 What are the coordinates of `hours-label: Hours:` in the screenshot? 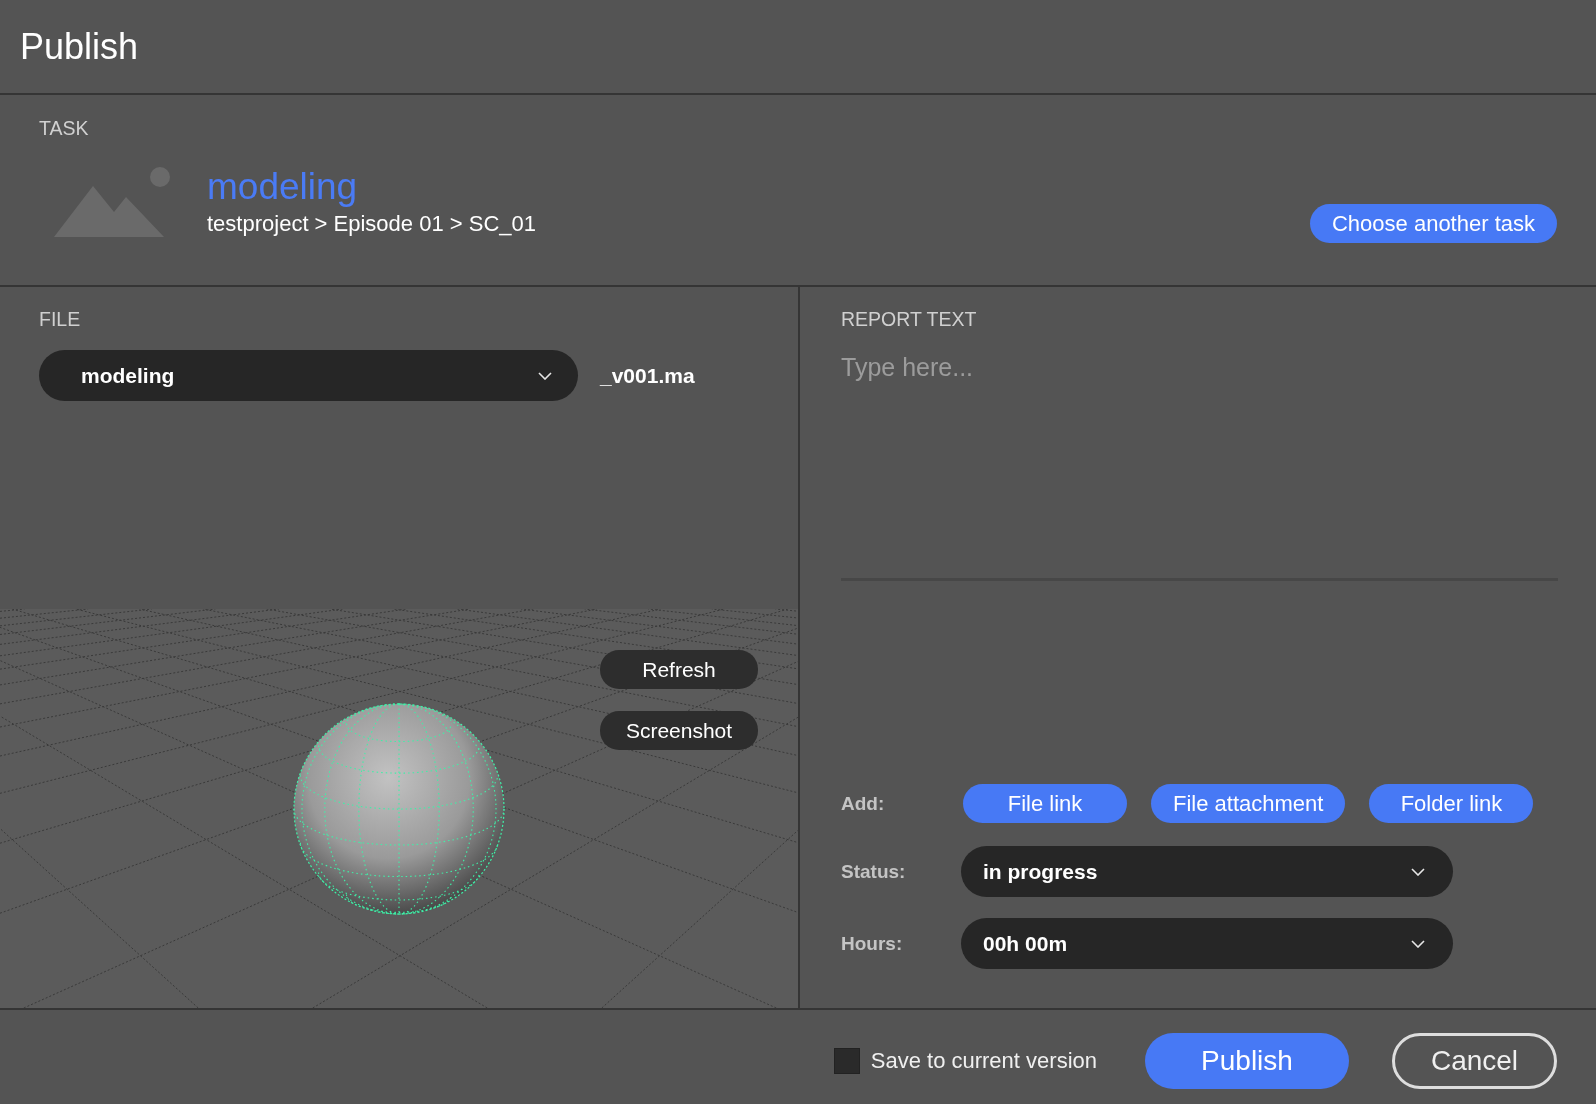 It's located at (872, 943).